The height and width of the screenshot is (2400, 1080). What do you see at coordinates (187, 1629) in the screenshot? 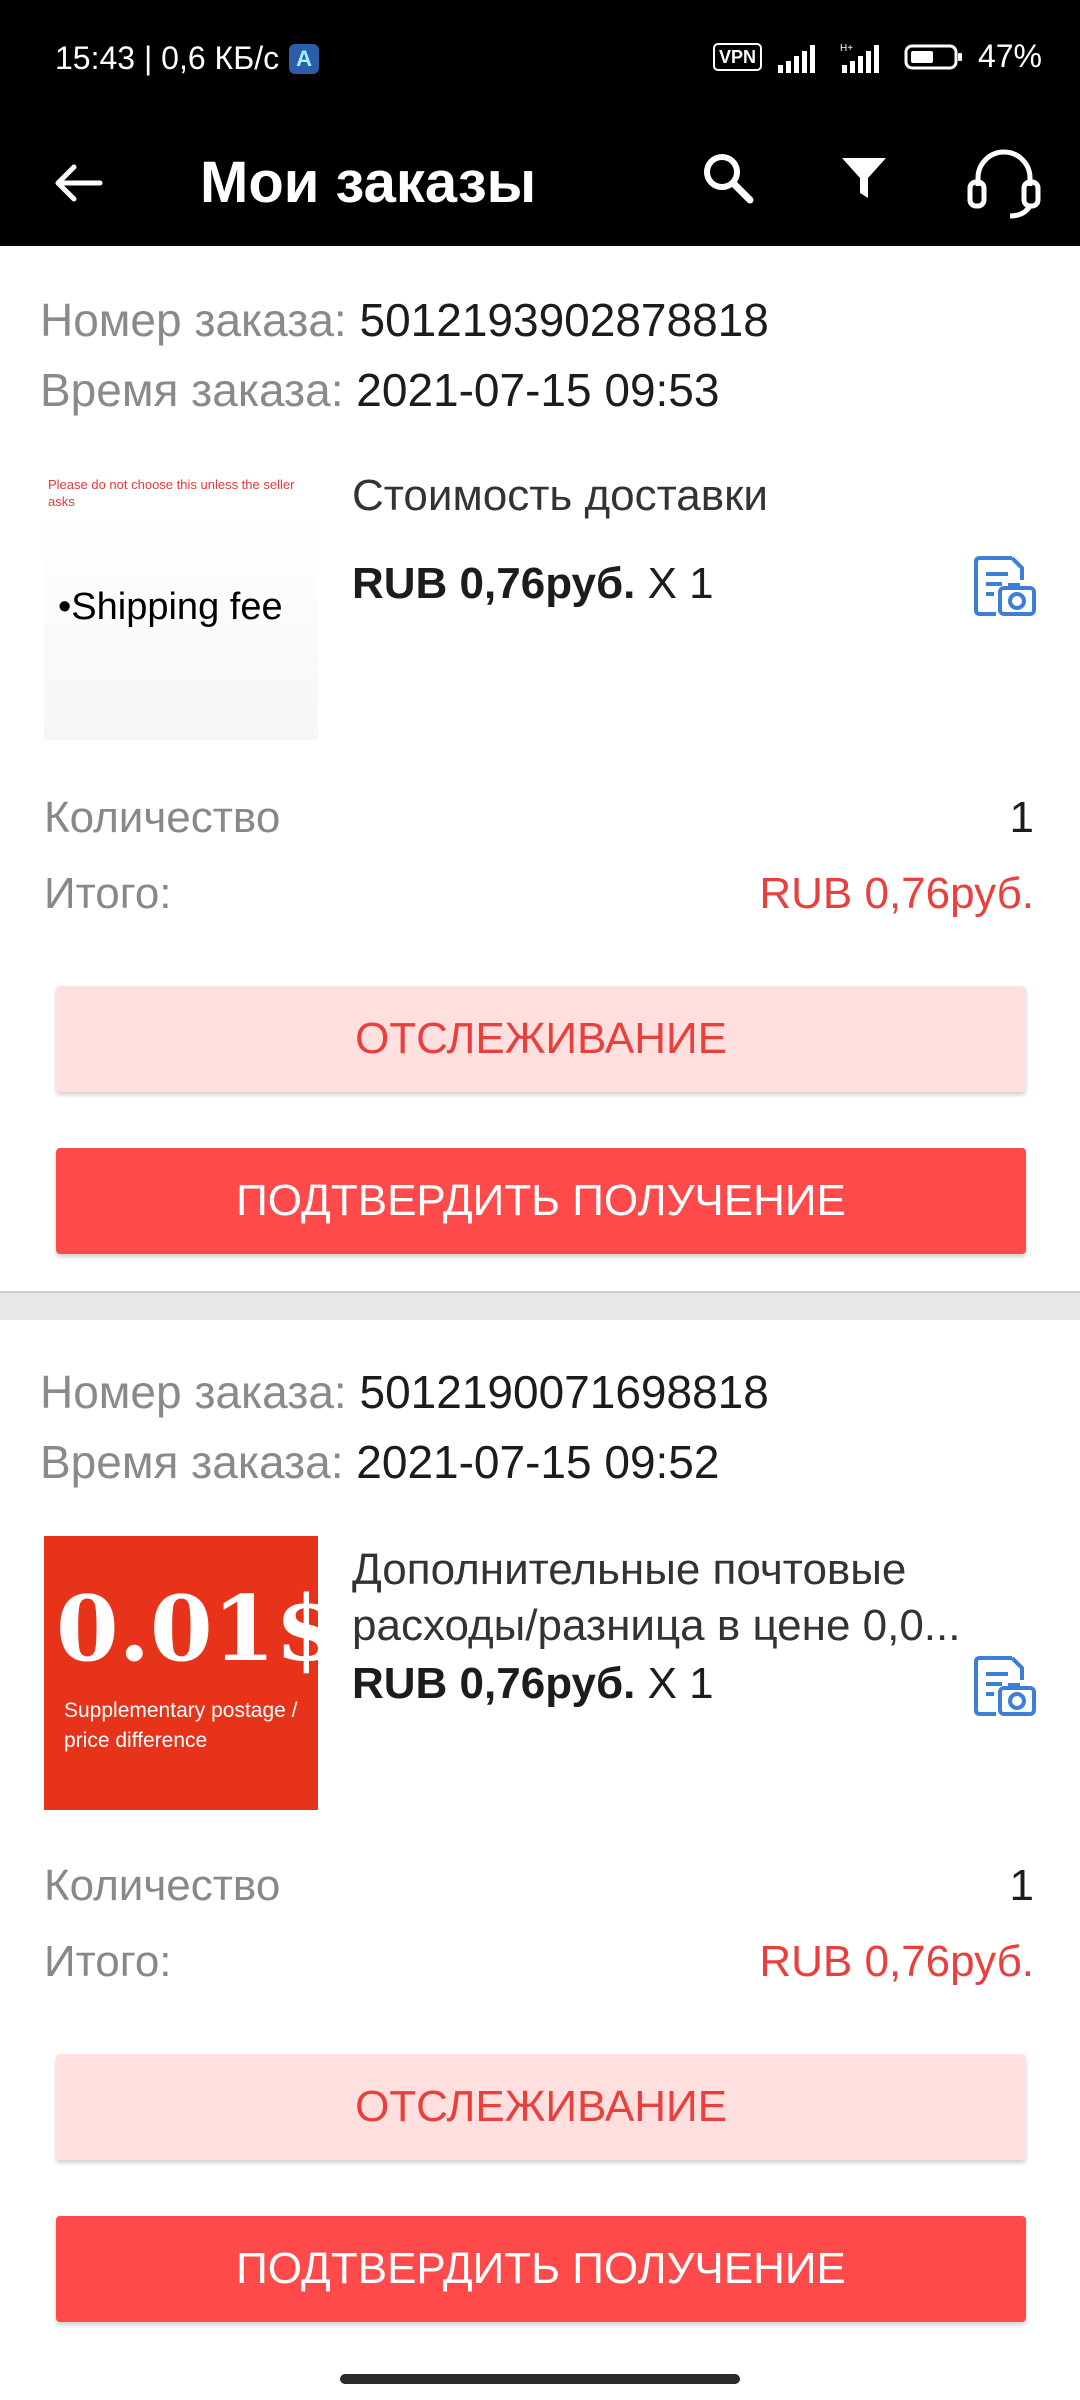
I see `image-main-text: 0.01$` at bounding box center [187, 1629].